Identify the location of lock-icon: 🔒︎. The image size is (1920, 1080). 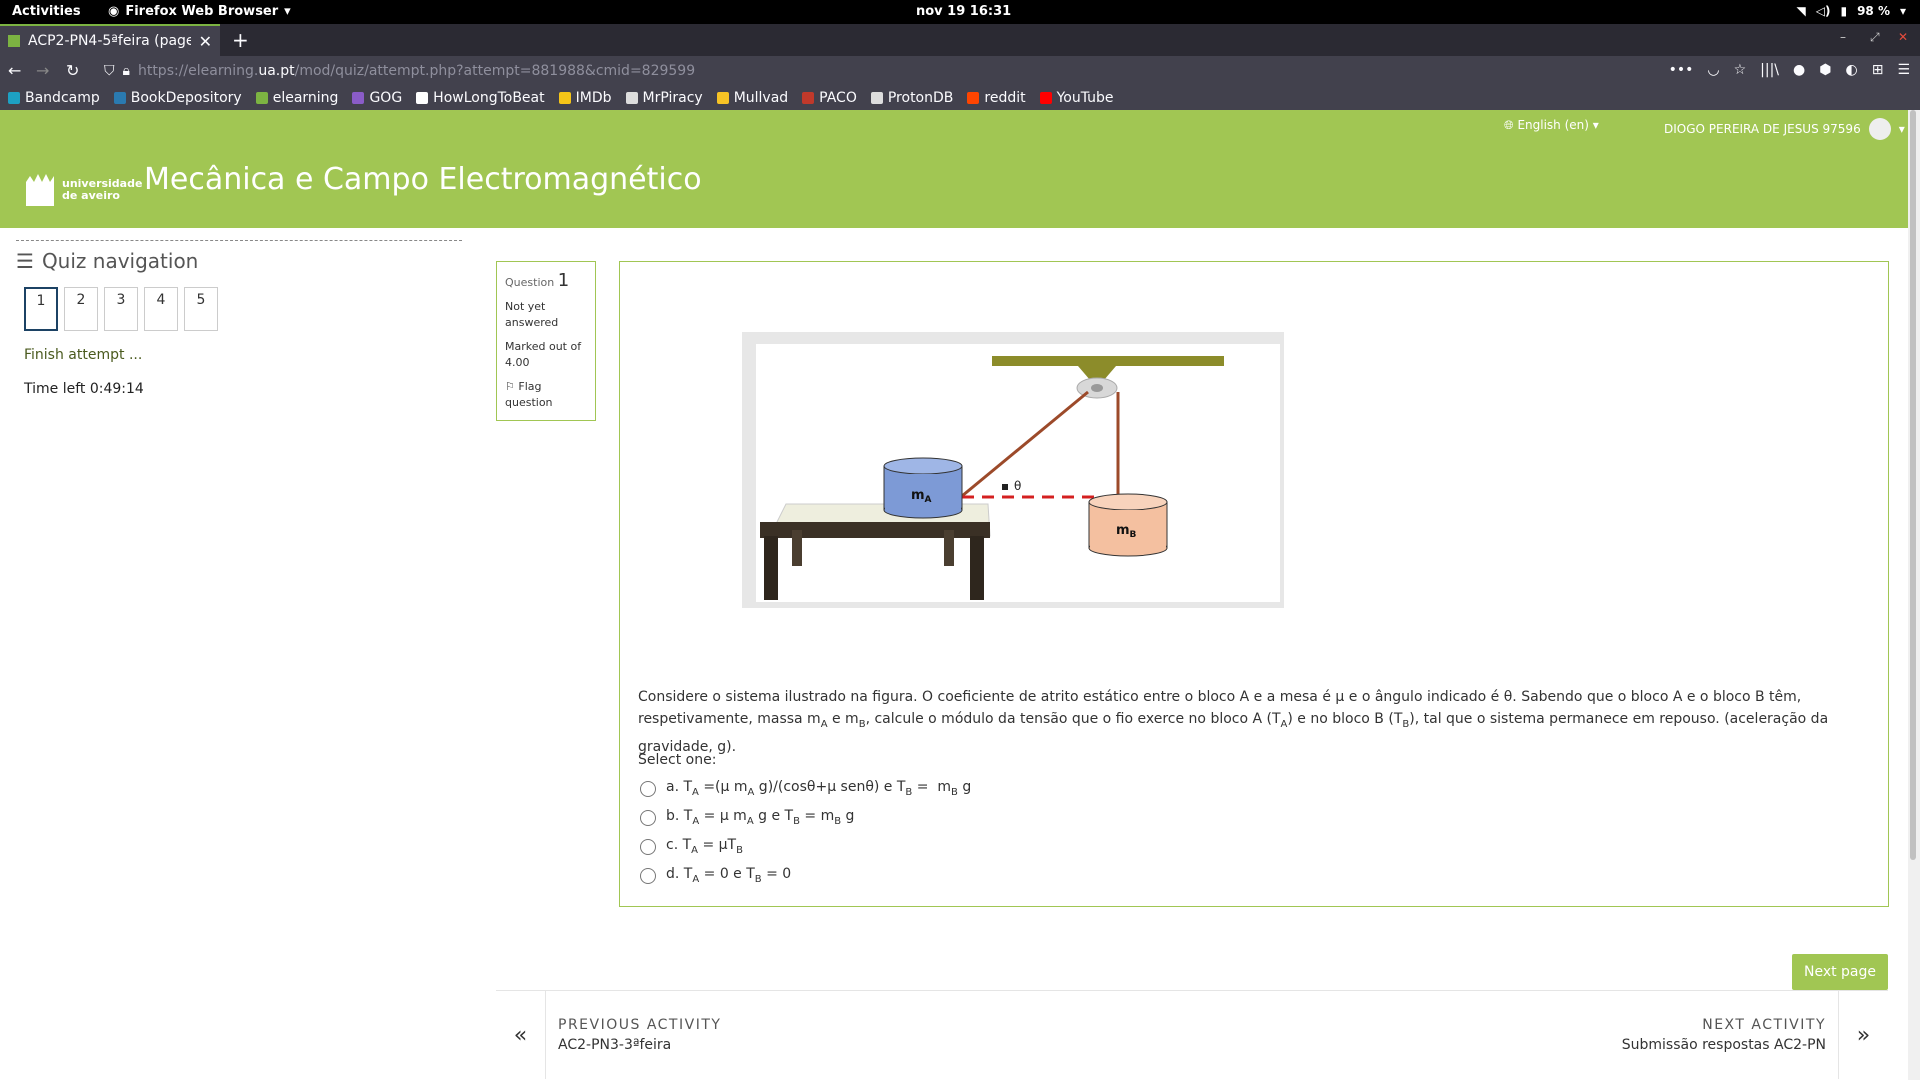
(126, 71).